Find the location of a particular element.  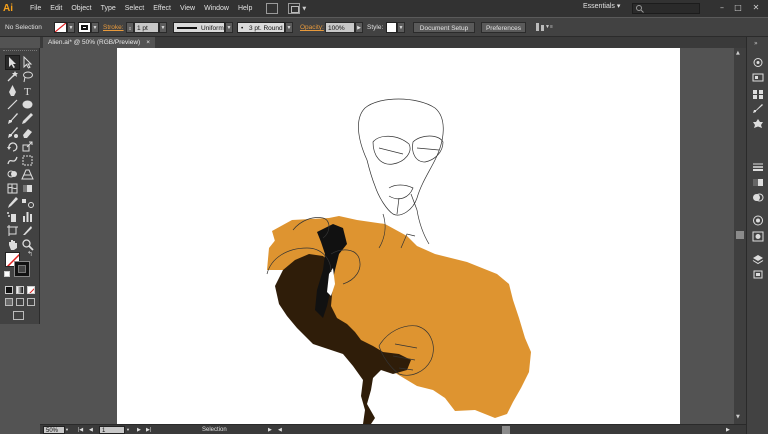

appearance-panel-icon is located at coordinates (758, 220).